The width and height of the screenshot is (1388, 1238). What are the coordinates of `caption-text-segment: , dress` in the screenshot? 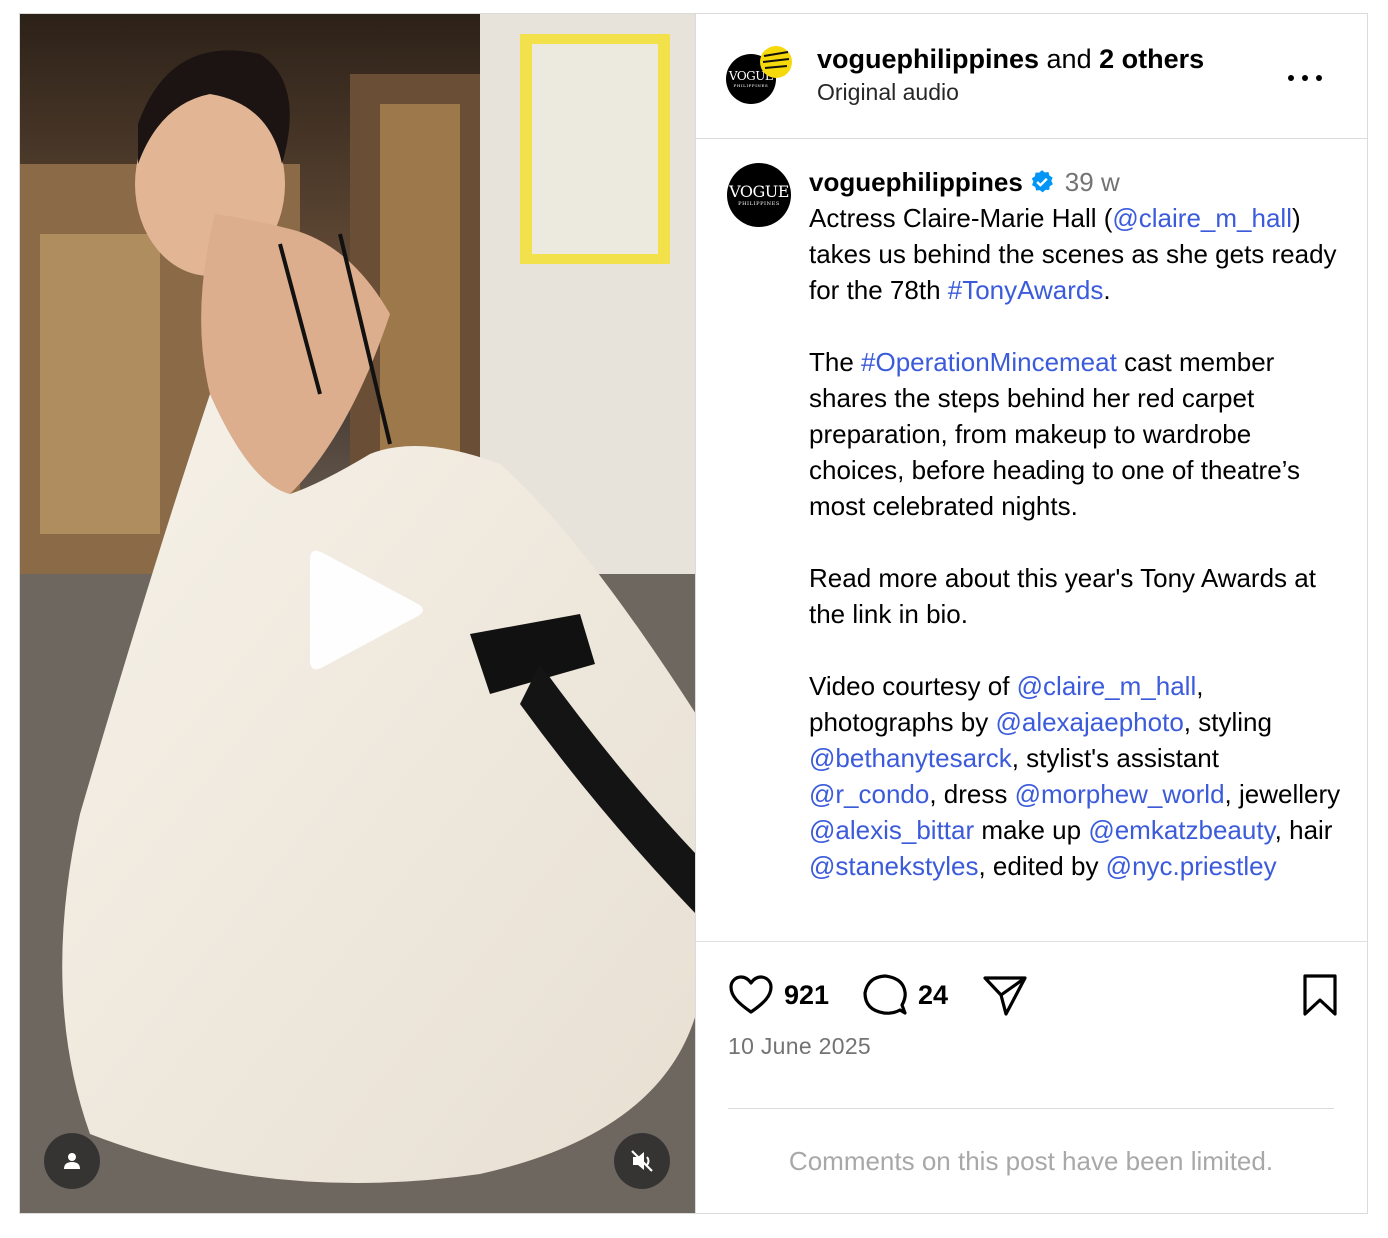 It's located at (972, 794).